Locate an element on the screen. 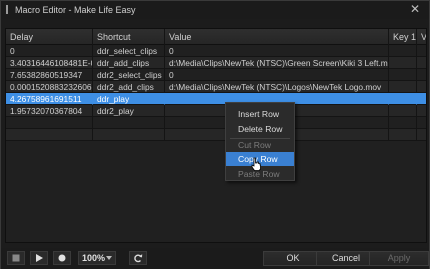 The height and width of the screenshot is (269, 430). table-header: Delay Shortcut Value Key 1 Va is located at coordinates (216, 37).